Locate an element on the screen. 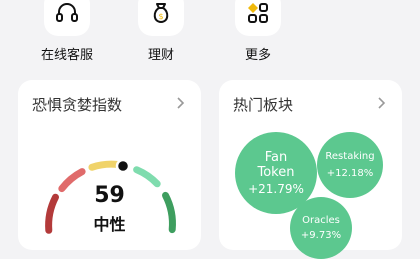 This screenshot has height=259, width=420. gauge-indicator is located at coordinates (123, 166).